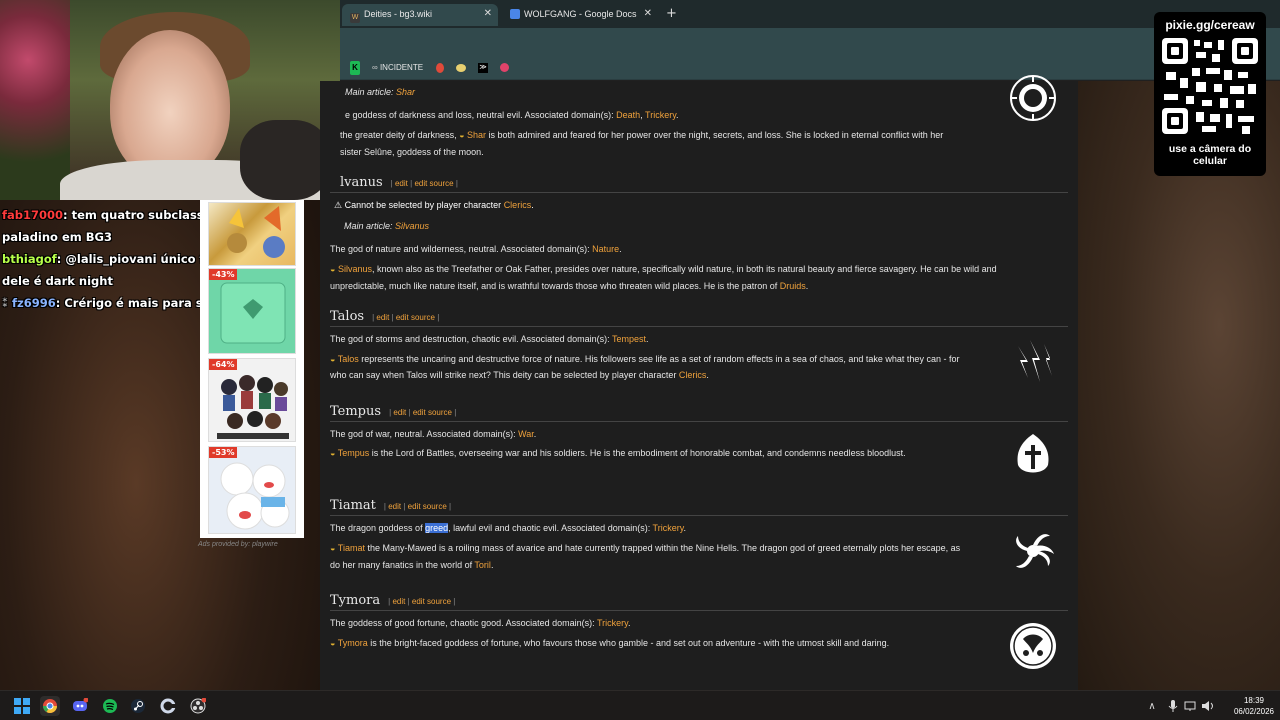 This screenshot has width=1280, height=720. I want to click on discount-badge: -64%, so click(223, 364).